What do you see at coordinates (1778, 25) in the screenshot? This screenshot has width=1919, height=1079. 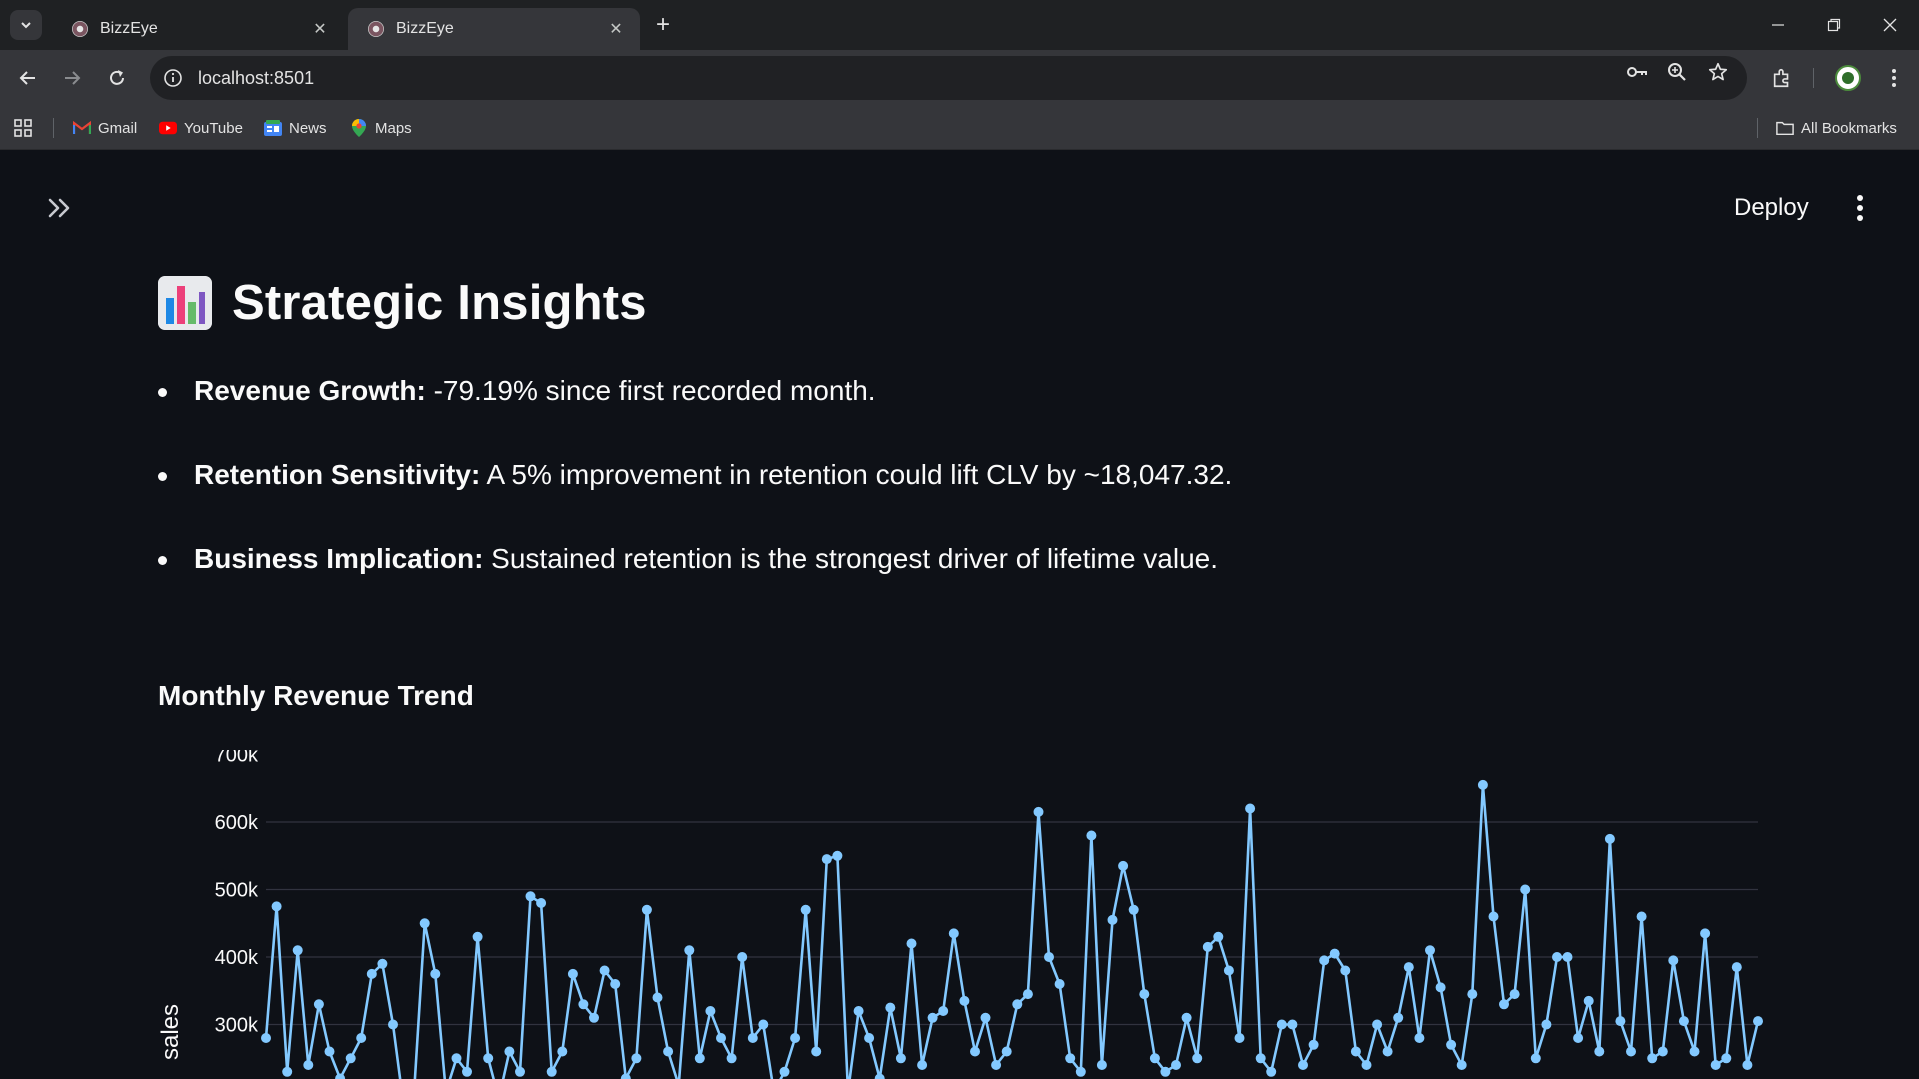 I see `minimize-button` at bounding box center [1778, 25].